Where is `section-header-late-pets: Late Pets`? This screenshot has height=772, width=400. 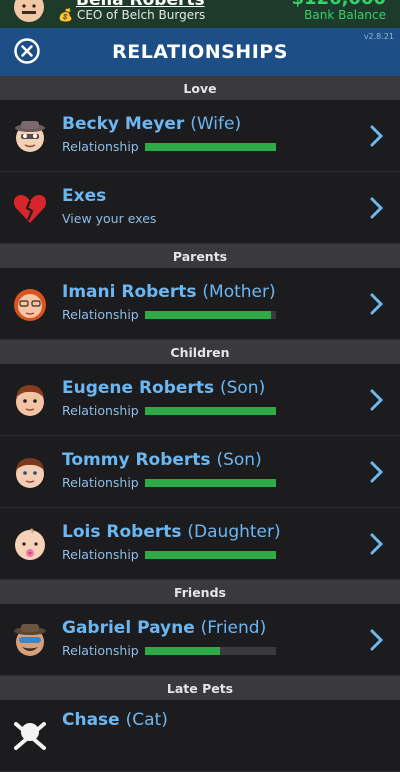
section-header-late-pets: Late Pets is located at coordinates (200, 688).